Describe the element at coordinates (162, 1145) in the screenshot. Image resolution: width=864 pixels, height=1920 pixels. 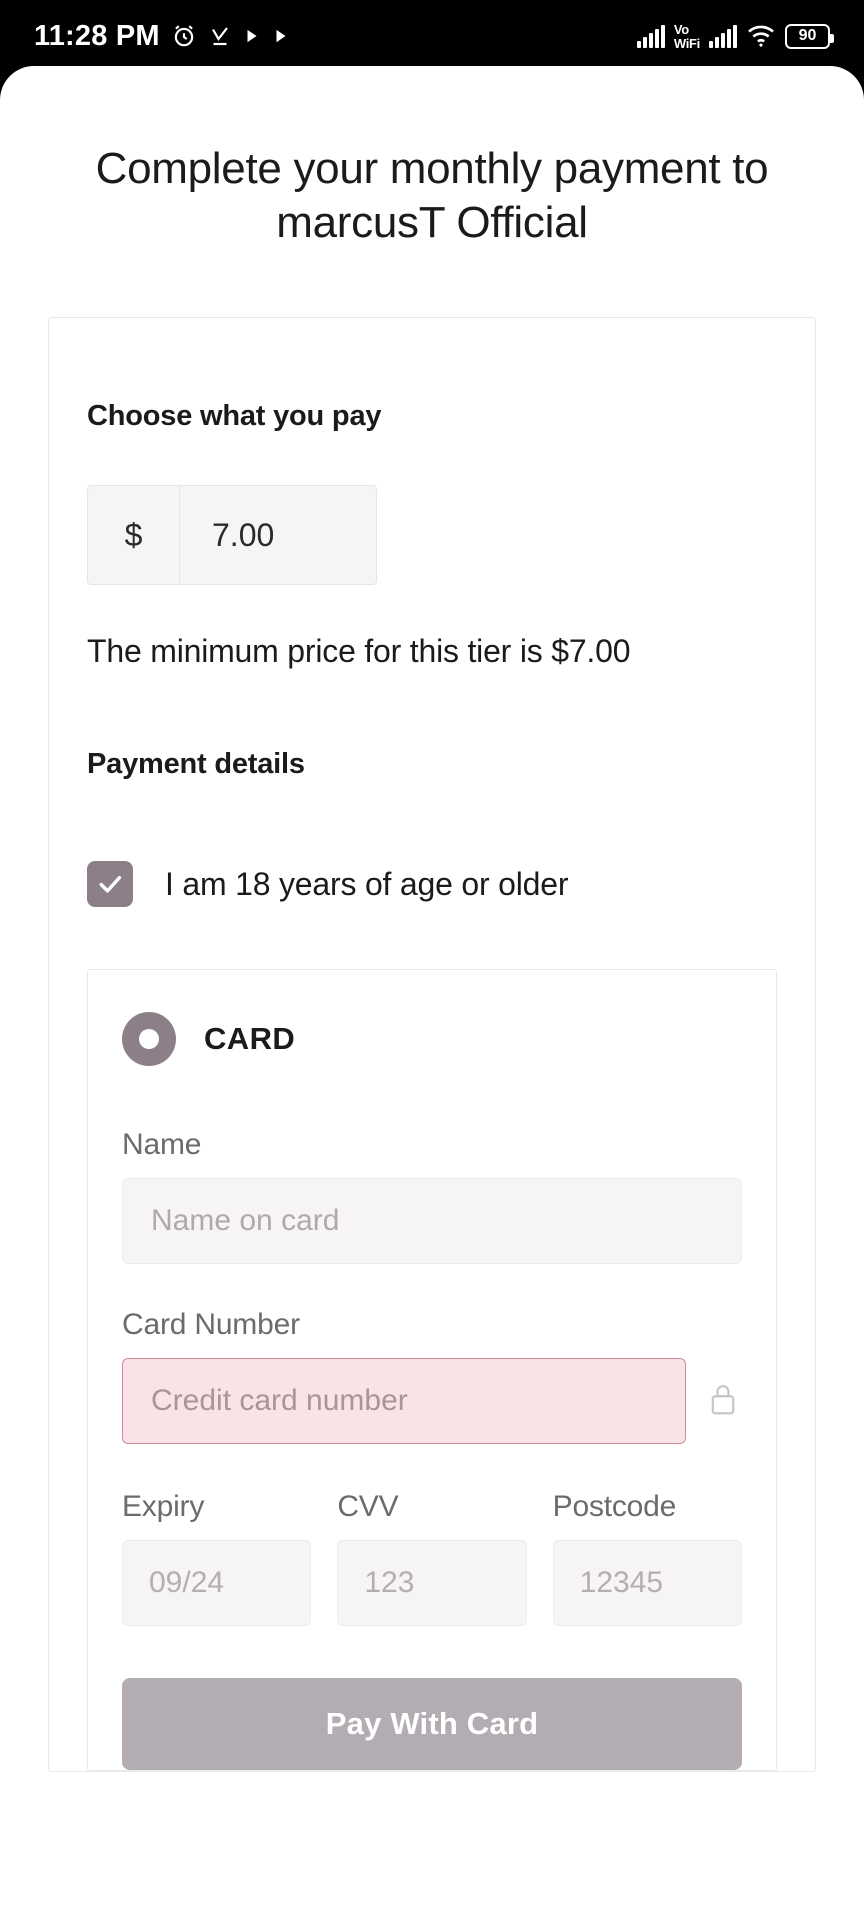
I see `name-field-label: Name` at that location.